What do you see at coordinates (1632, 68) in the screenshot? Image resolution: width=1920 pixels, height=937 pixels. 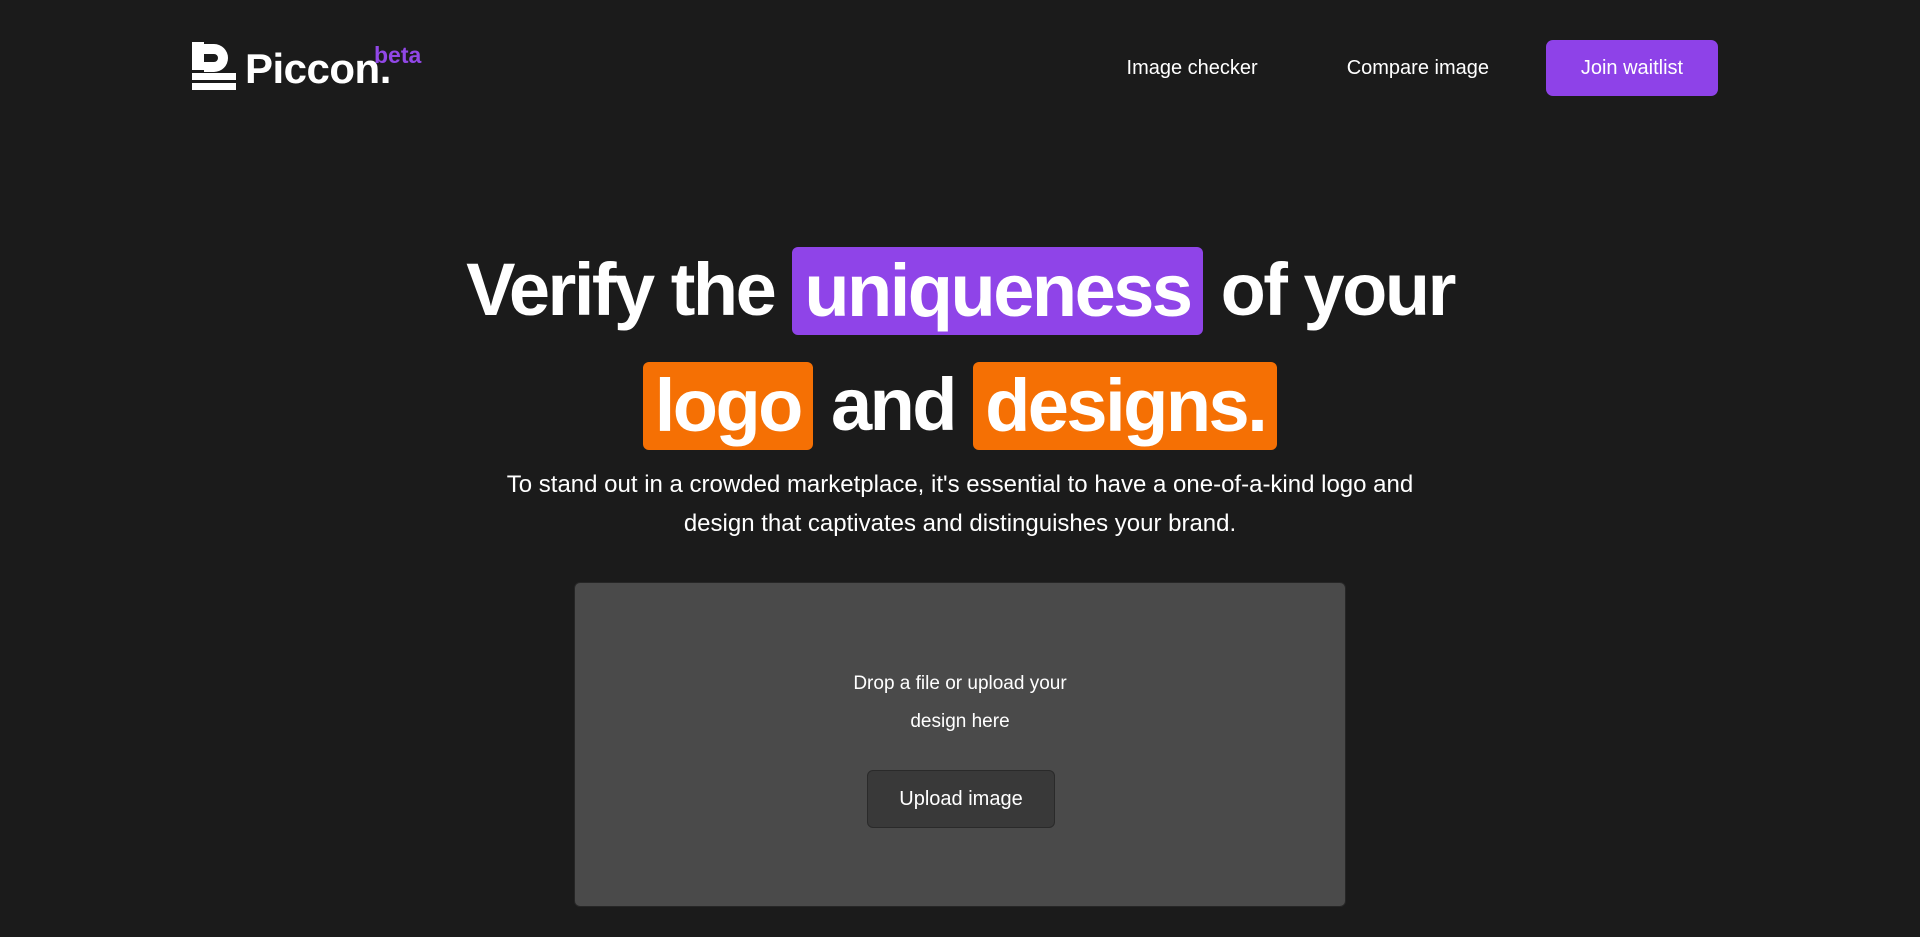 I see `join-waitlist-button: Join waitlist` at bounding box center [1632, 68].